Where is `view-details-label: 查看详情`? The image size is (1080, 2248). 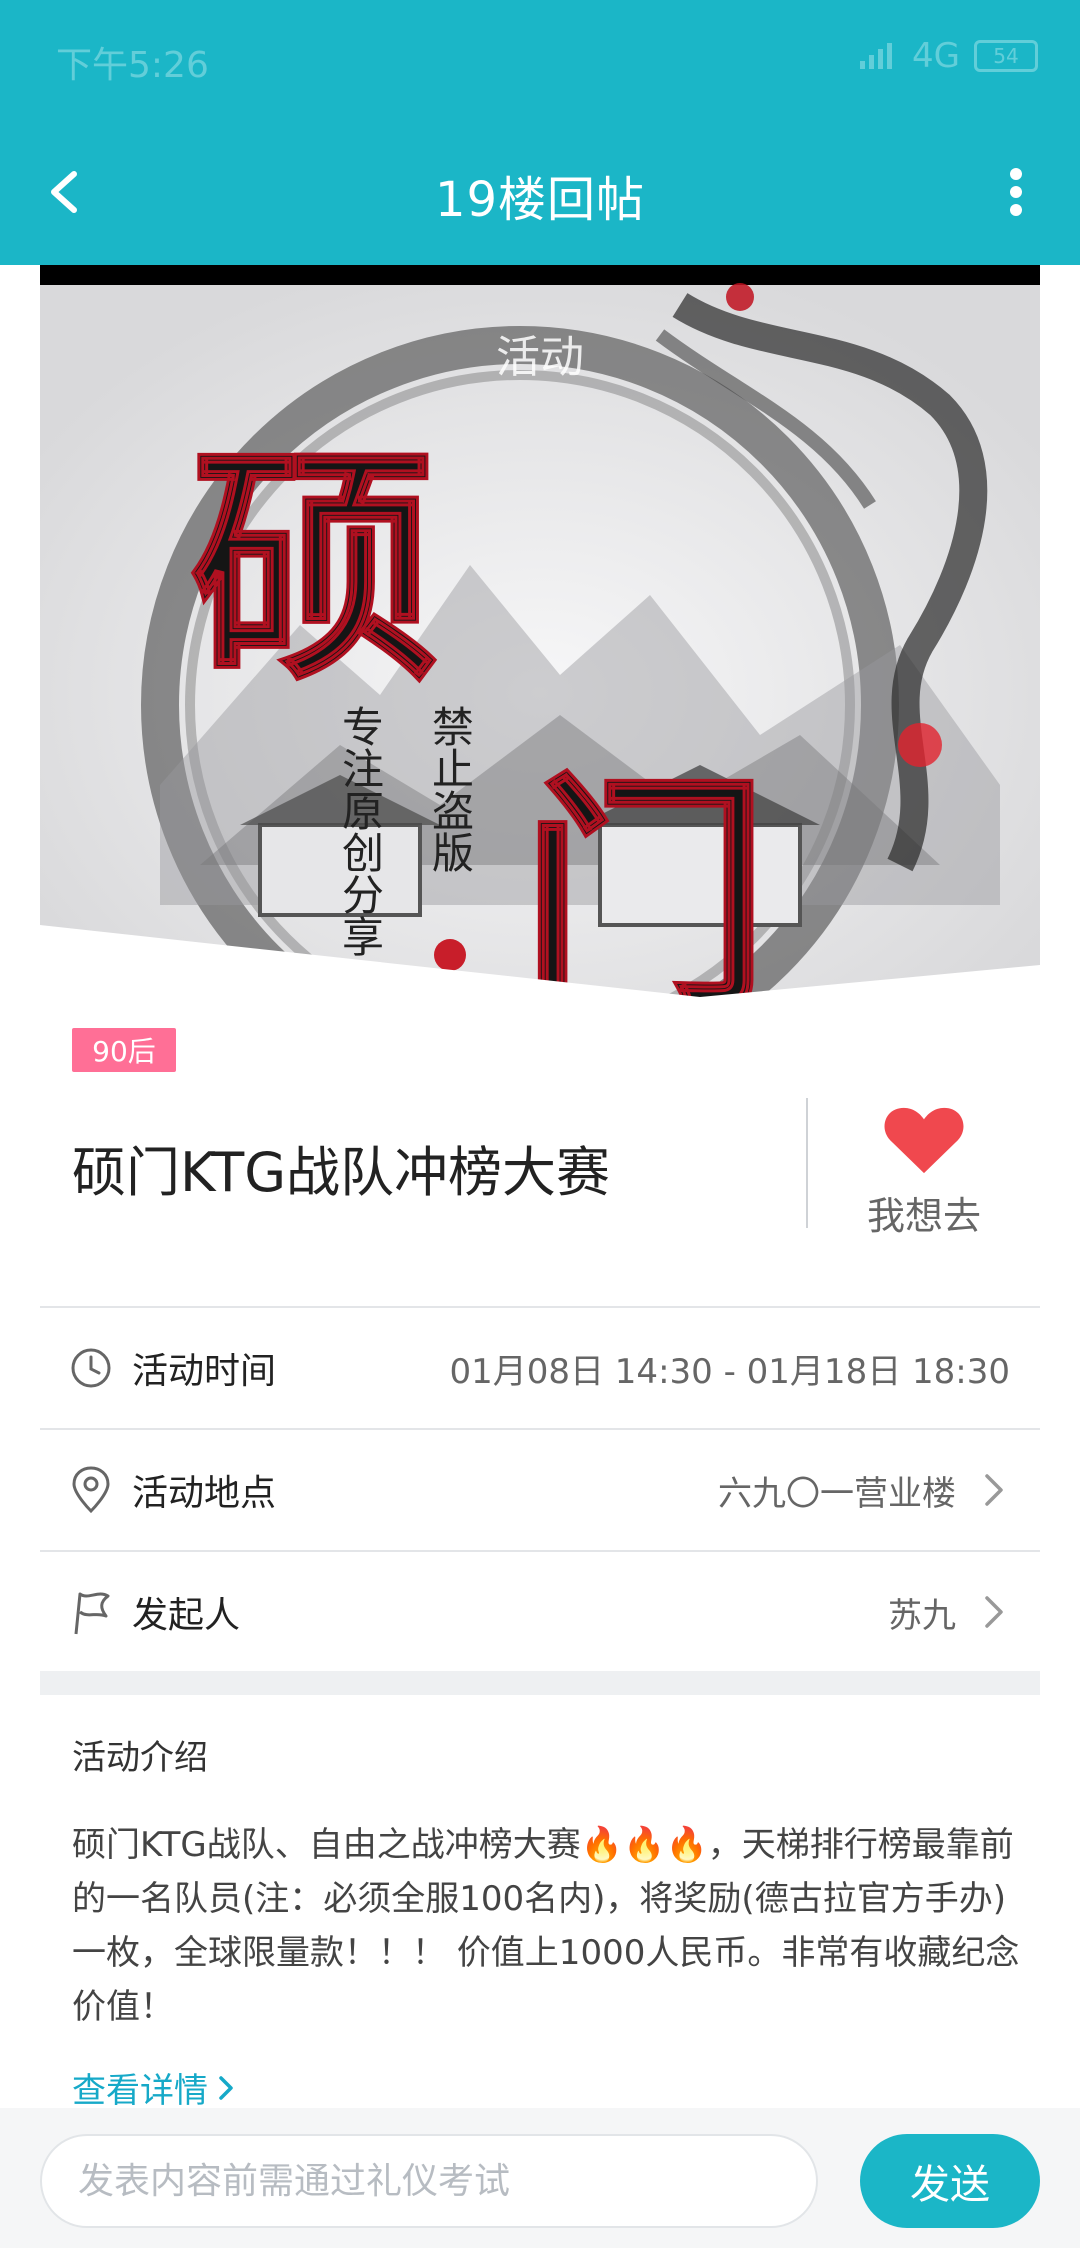
view-details-label: 查看详情 is located at coordinates (140, 2091).